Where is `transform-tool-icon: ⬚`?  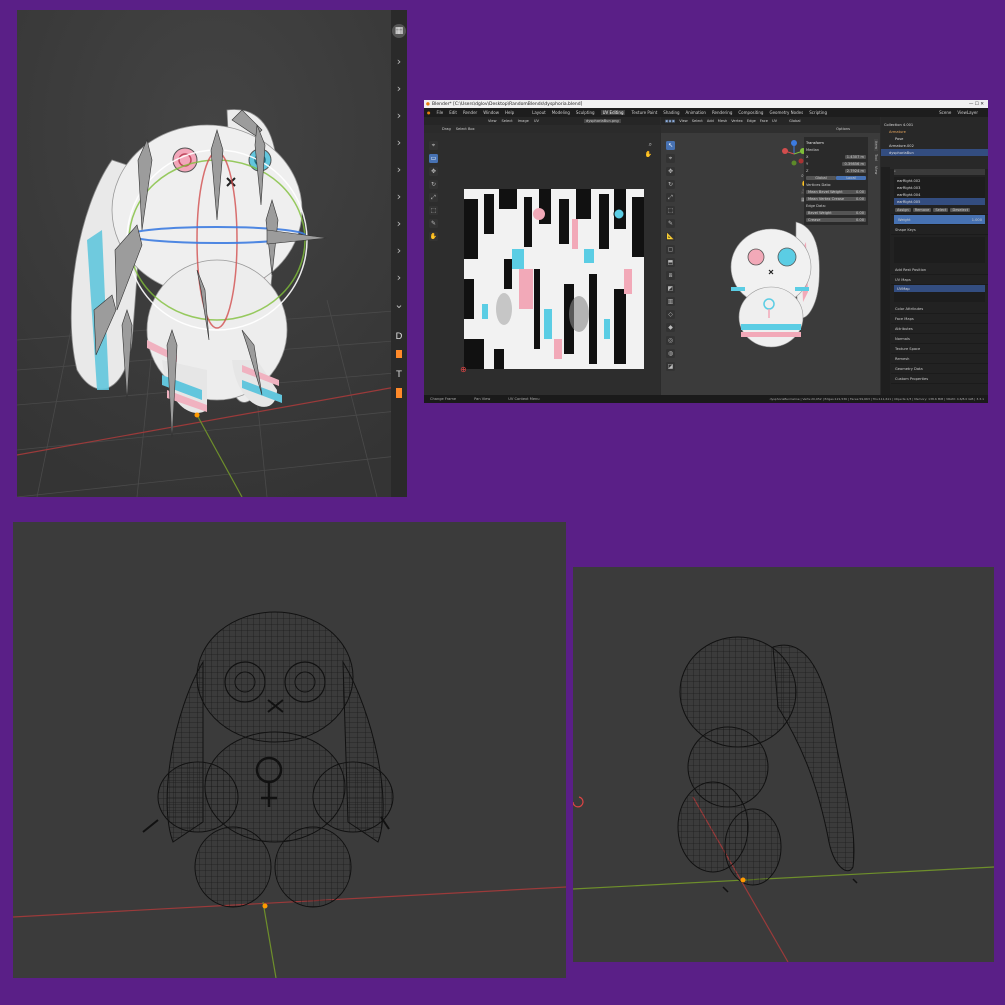 transform-tool-icon: ⬚ is located at coordinates (670, 210).